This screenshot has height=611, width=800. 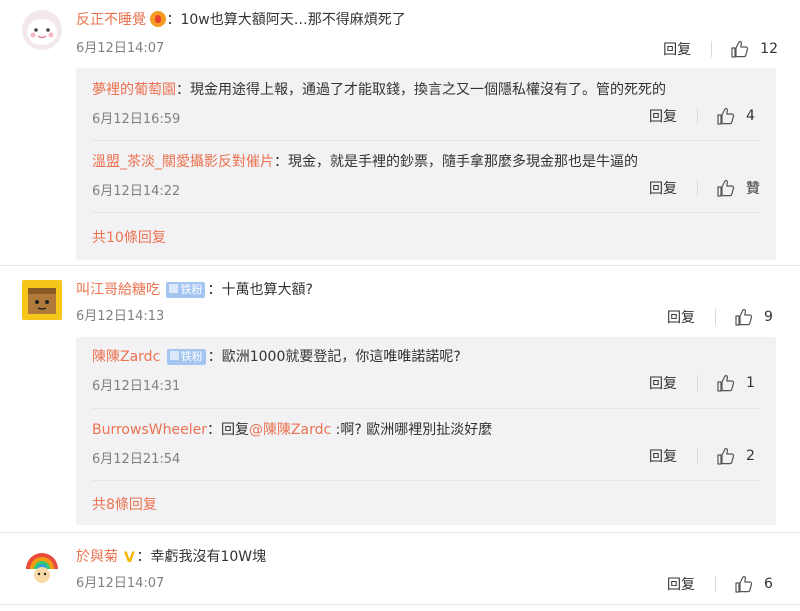 I want to click on comment-text: ：10w也算大額阿天…那不得麻煩死了, so click(x=286, y=20).